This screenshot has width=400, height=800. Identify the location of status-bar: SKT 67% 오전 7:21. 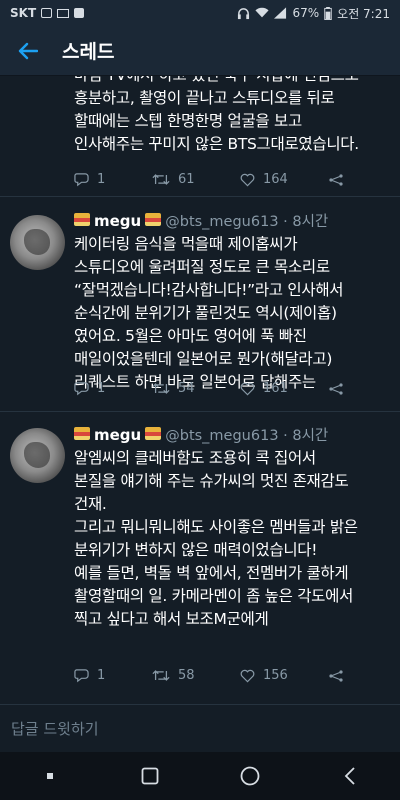
(200, 13).